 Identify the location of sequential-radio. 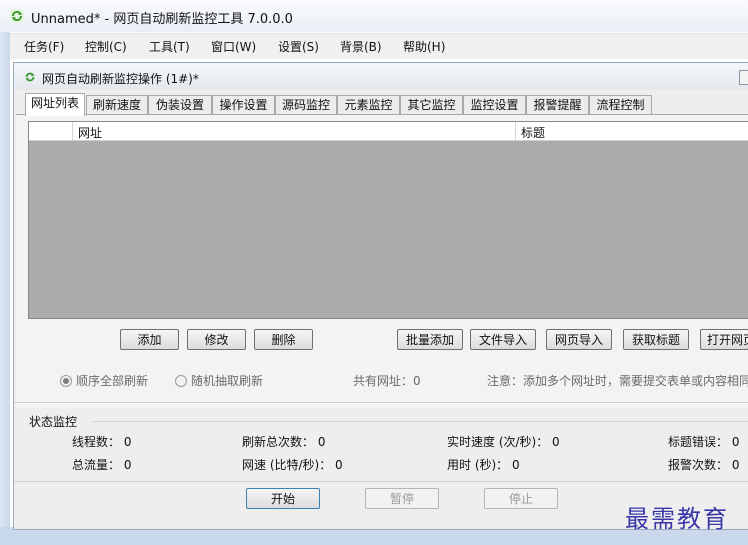
(66, 381).